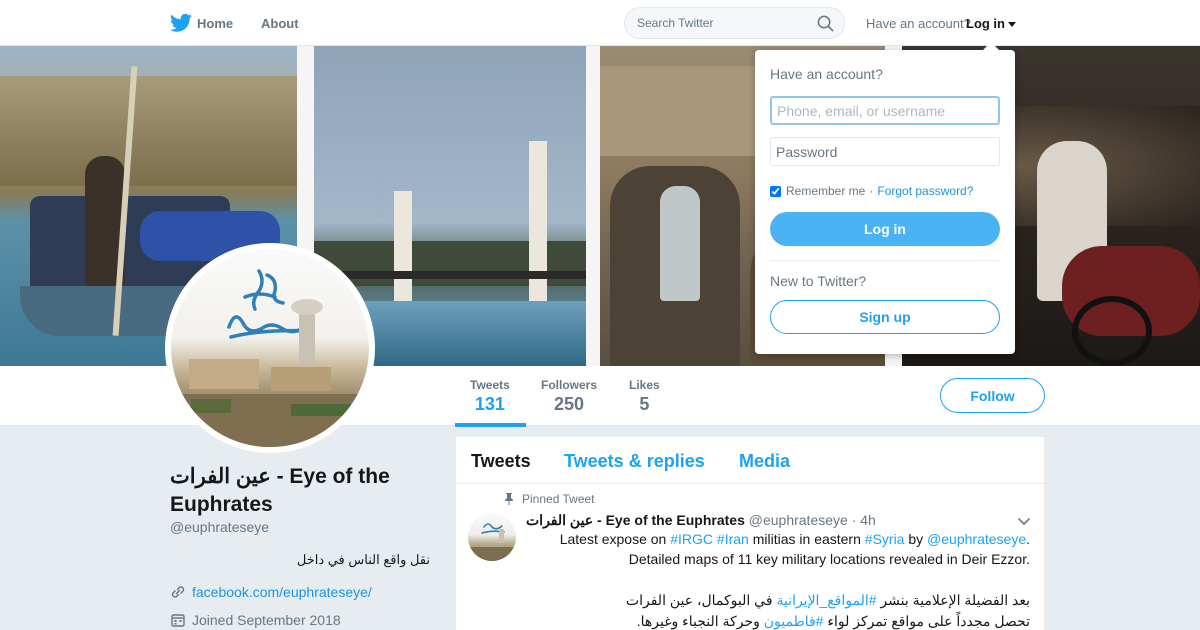 This screenshot has width=1200, height=630. I want to click on stat-likes-label: Likes, so click(644, 385).